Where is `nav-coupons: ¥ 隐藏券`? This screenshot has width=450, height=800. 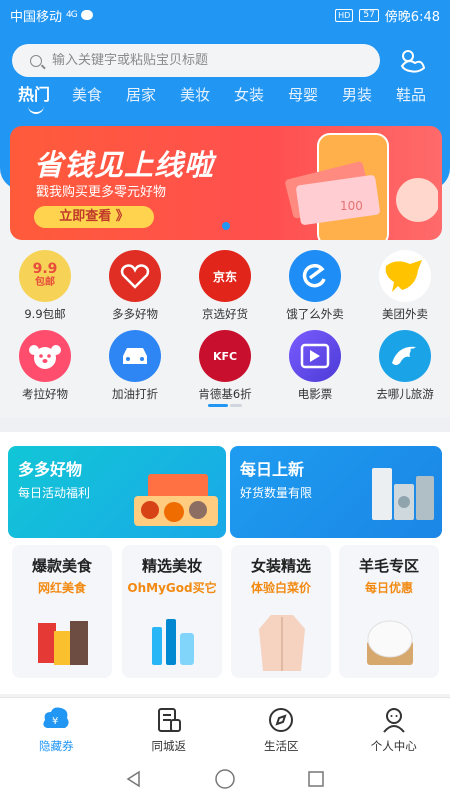
nav-coupons: ¥ 隐藏券 is located at coordinates (56, 727).